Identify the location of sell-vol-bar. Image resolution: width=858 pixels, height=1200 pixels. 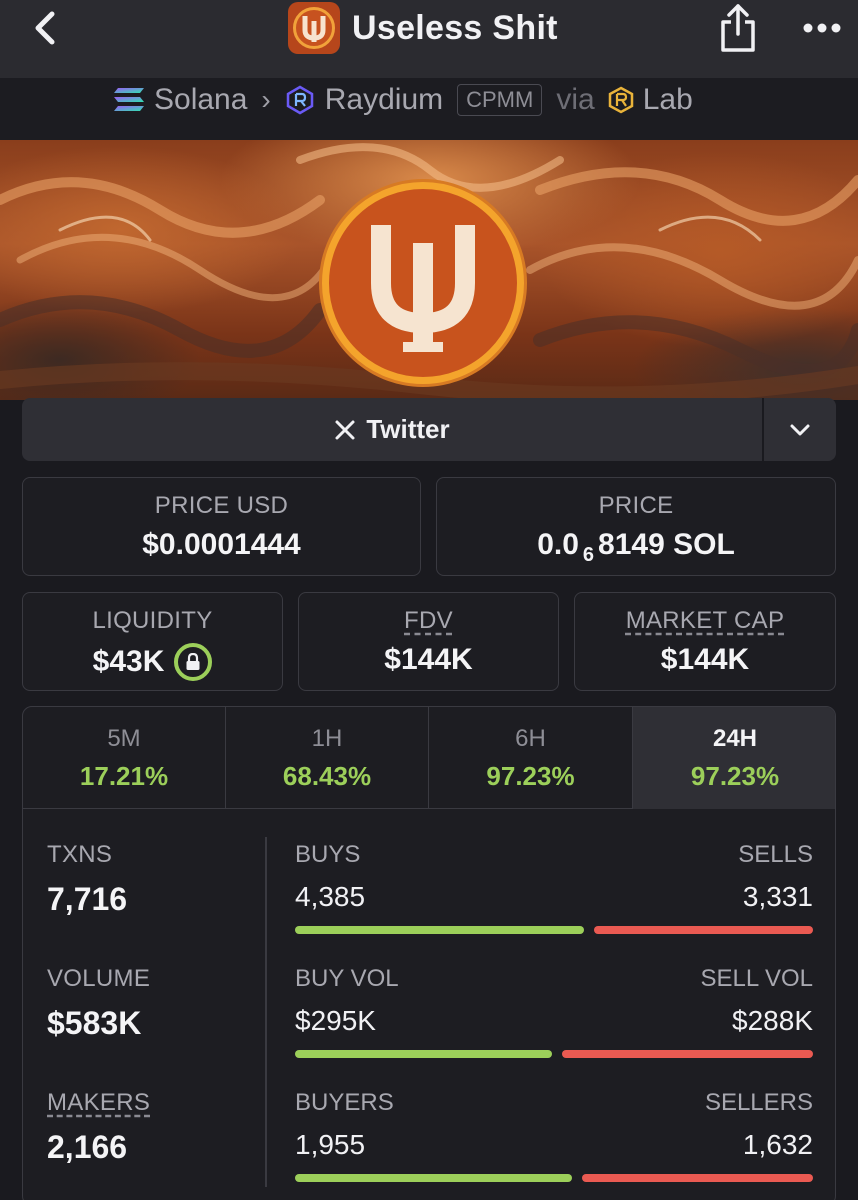
(687, 1054).